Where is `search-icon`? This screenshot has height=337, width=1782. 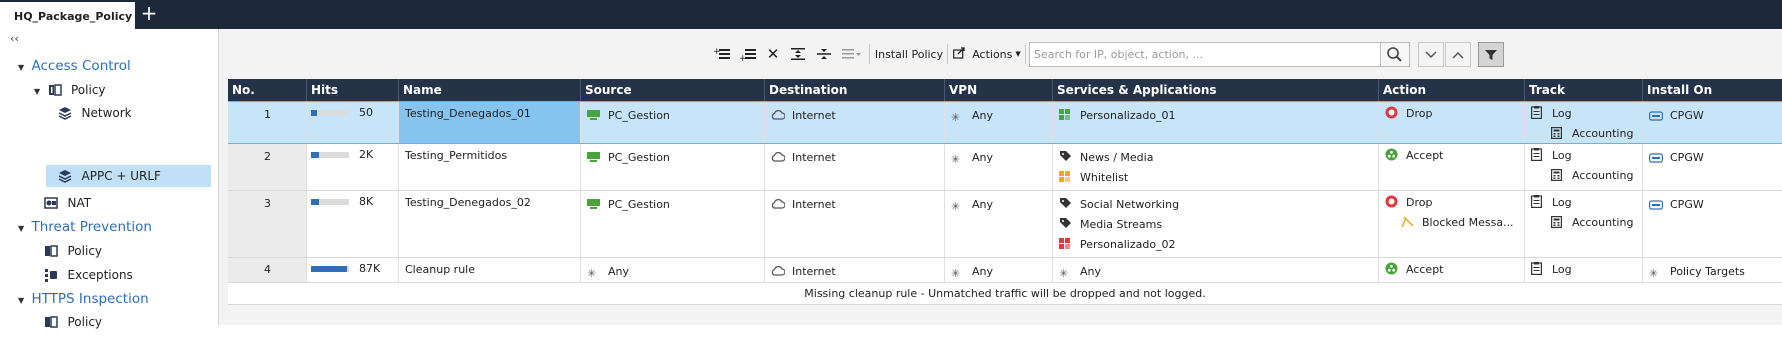 search-icon is located at coordinates (1394, 54).